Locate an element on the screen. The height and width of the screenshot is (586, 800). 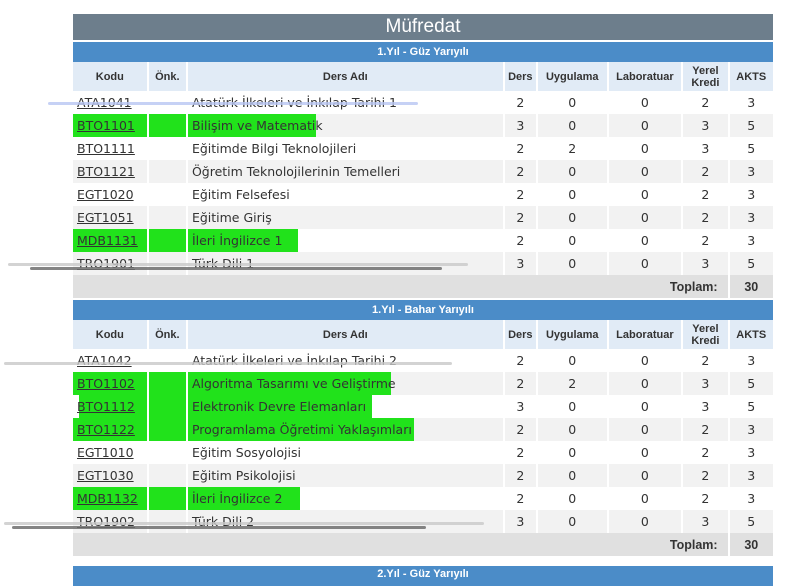
semester-header-3: 2.Yıl - Güz Yarıyılı is located at coordinates (423, 576).